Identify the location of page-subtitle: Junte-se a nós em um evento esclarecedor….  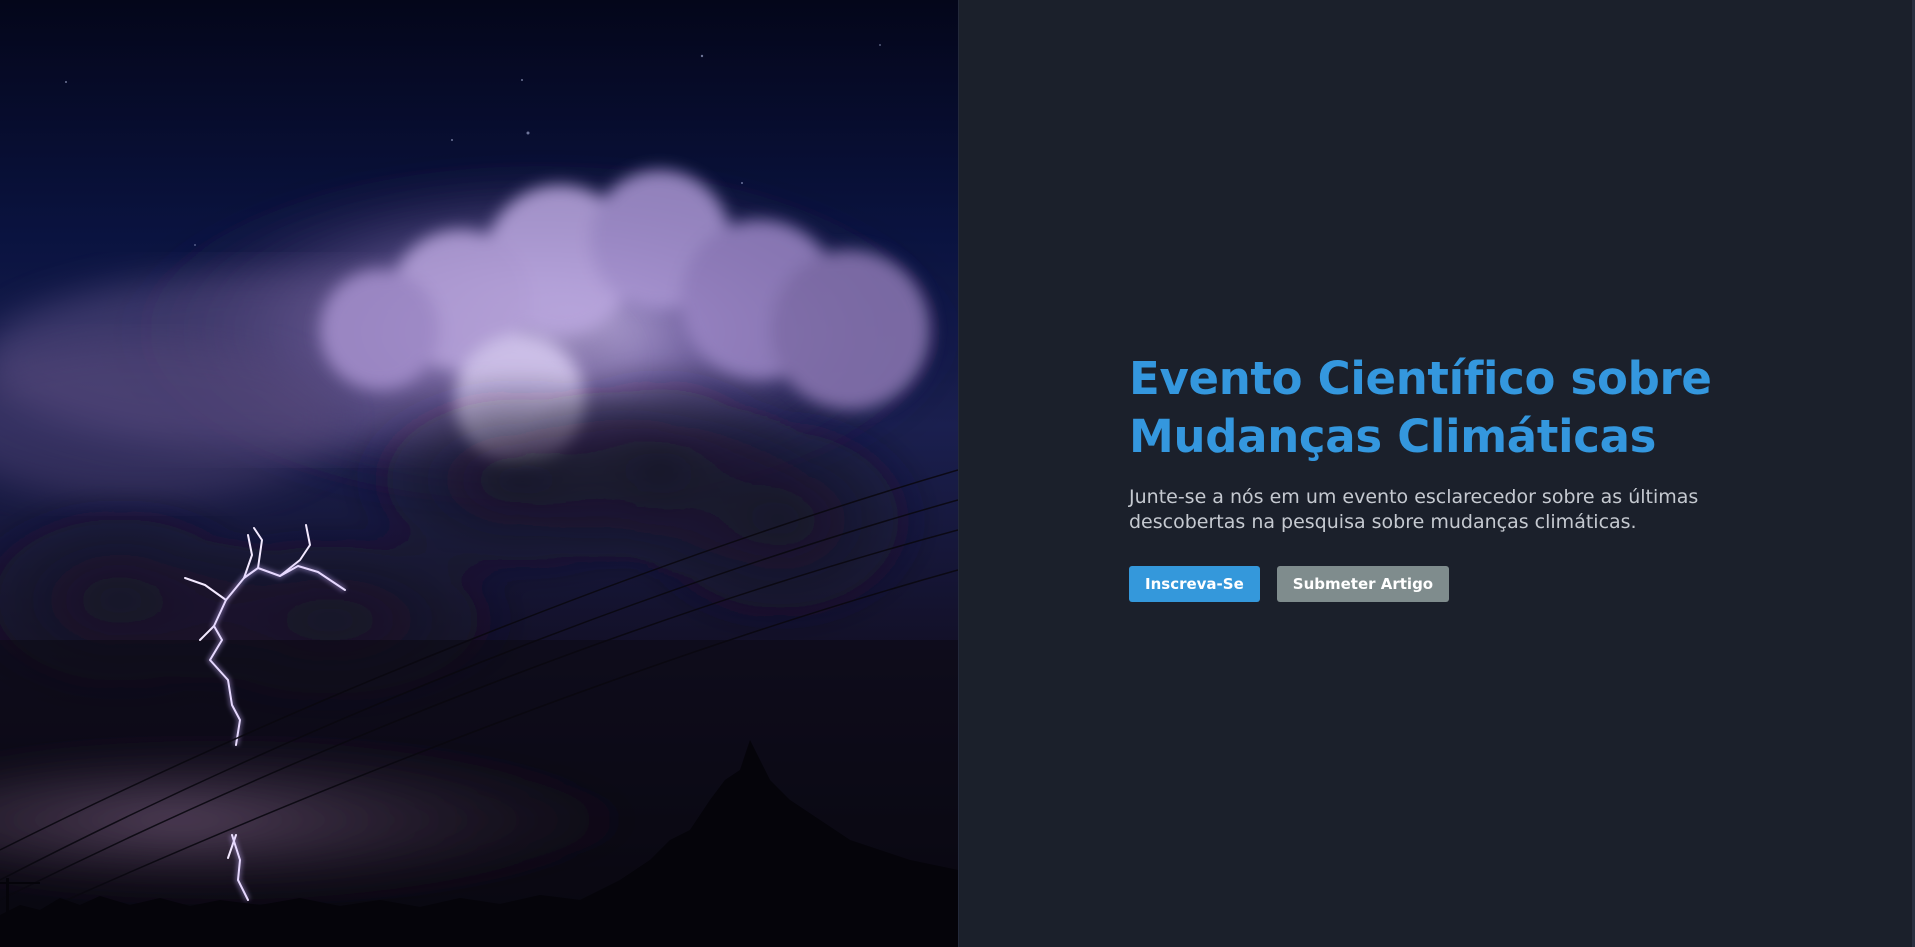
(1414, 509).